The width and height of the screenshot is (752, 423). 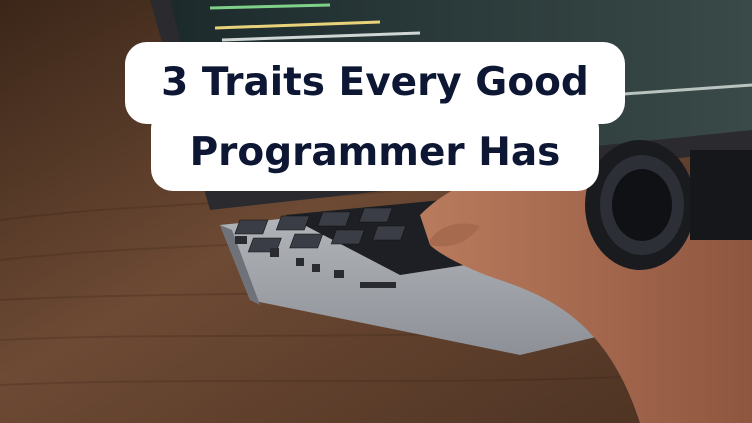 I want to click on headline-line2: Programmer Has, so click(x=375, y=152).